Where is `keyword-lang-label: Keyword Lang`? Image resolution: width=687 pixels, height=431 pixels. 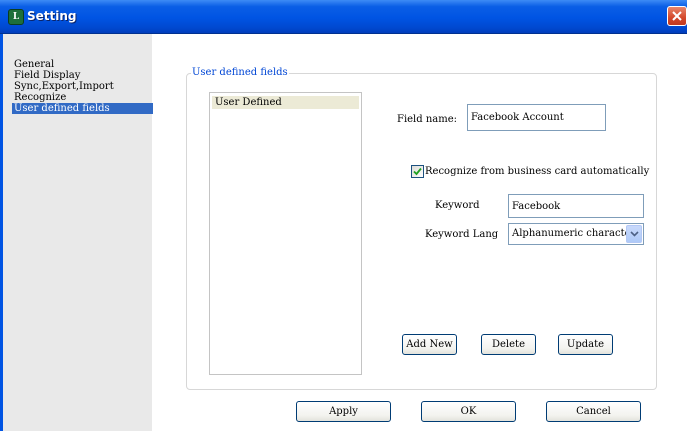 keyword-lang-label: Keyword Lang is located at coordinates (462, 234).